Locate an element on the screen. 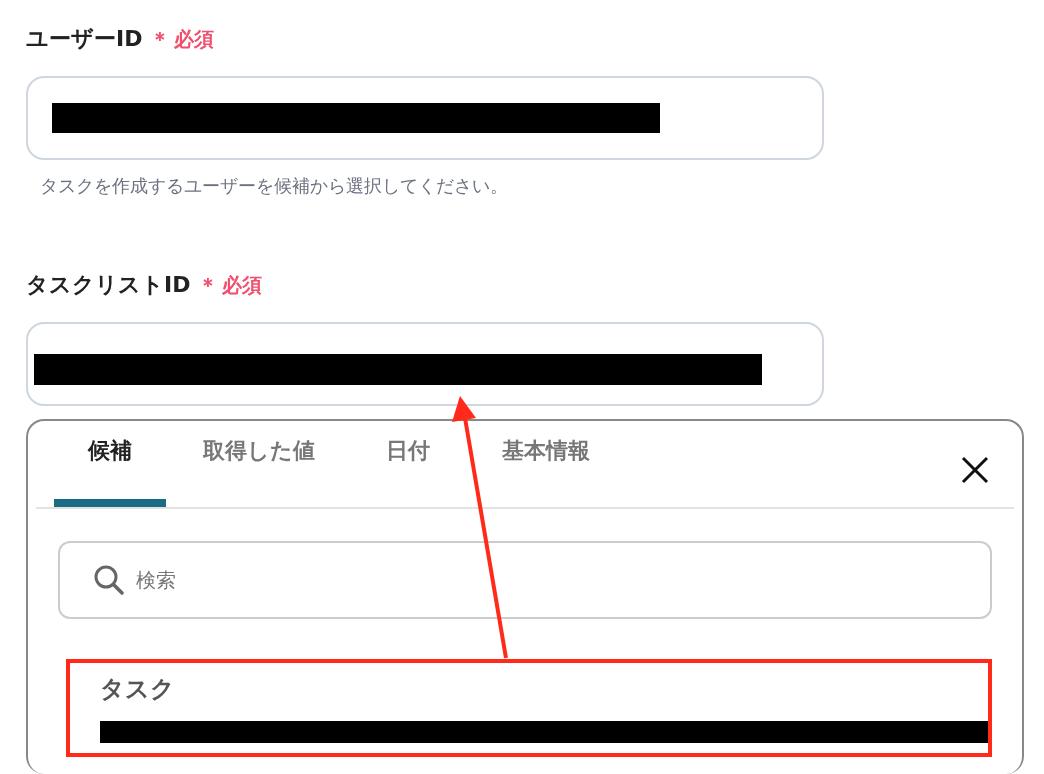 The width and height of the screenshot is (1044, 774). tab: 日付 is located at coordinates (408, 467).